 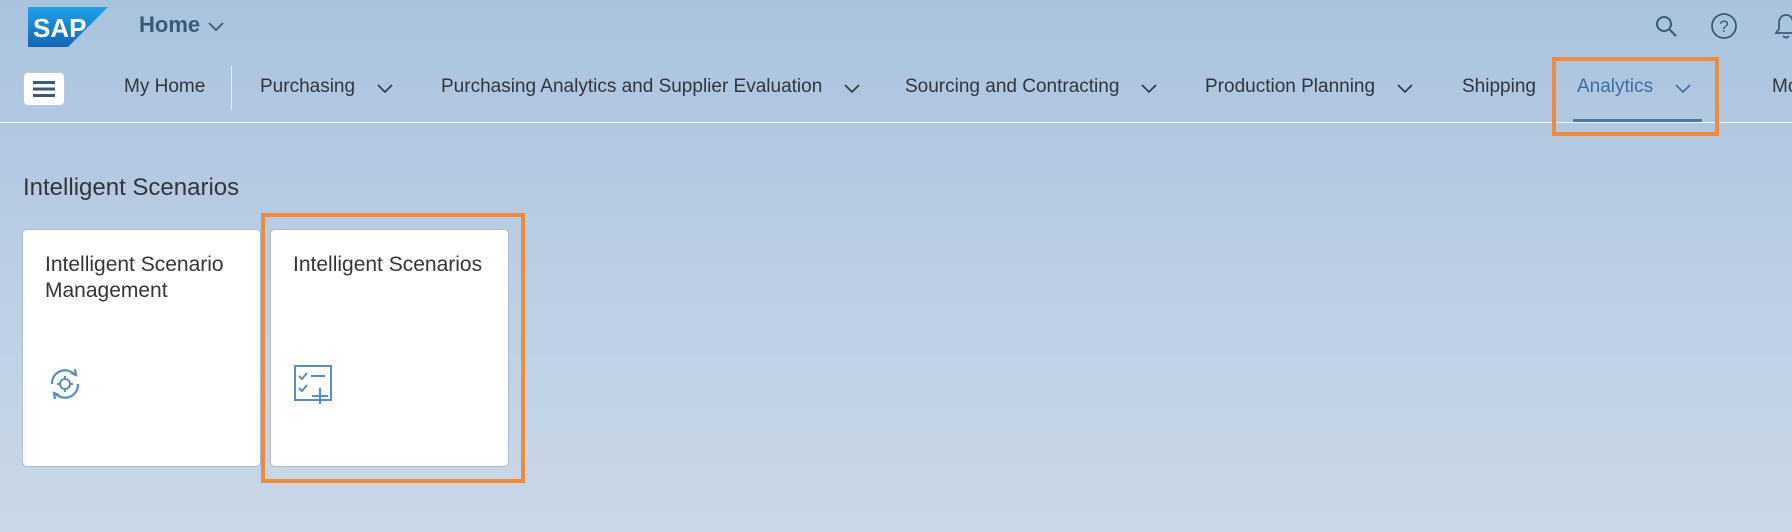 I want to click on nav-item-purchasing: Purchasing, so click(x=326, y=87).